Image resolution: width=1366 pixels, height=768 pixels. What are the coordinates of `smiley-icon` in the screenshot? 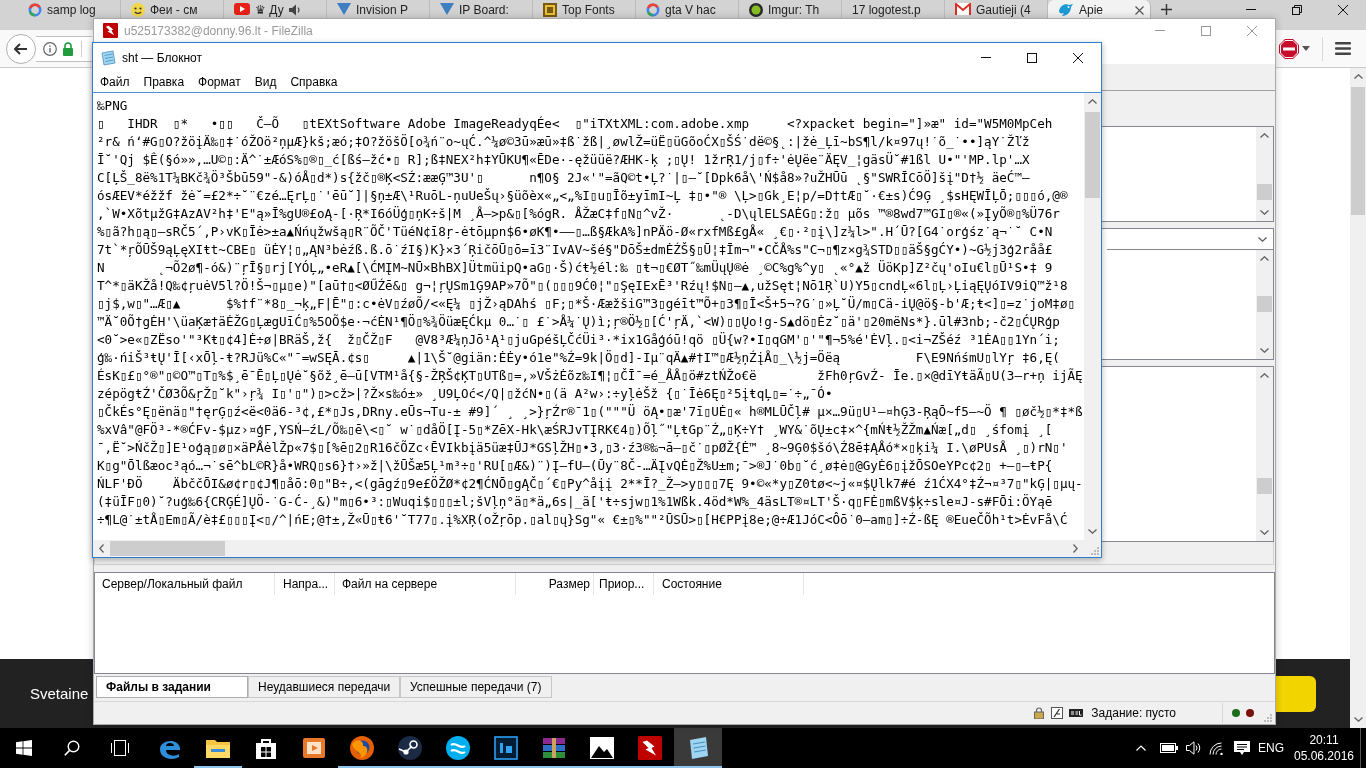 It's located at (138, 10).